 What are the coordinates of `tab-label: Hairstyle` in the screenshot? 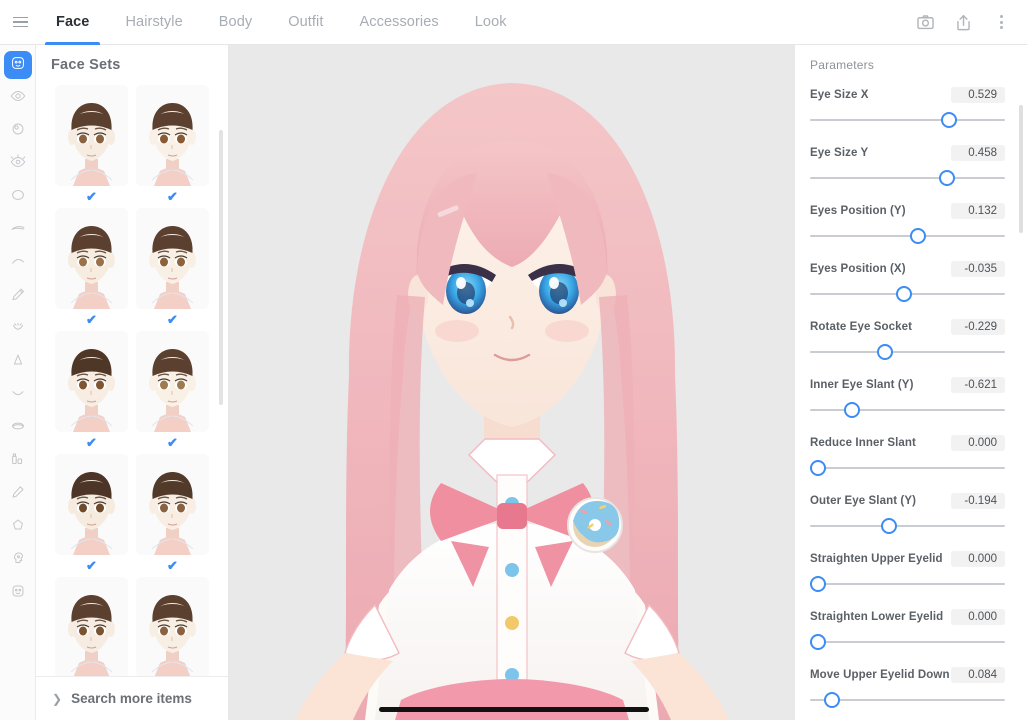 It's located at (154, 22).